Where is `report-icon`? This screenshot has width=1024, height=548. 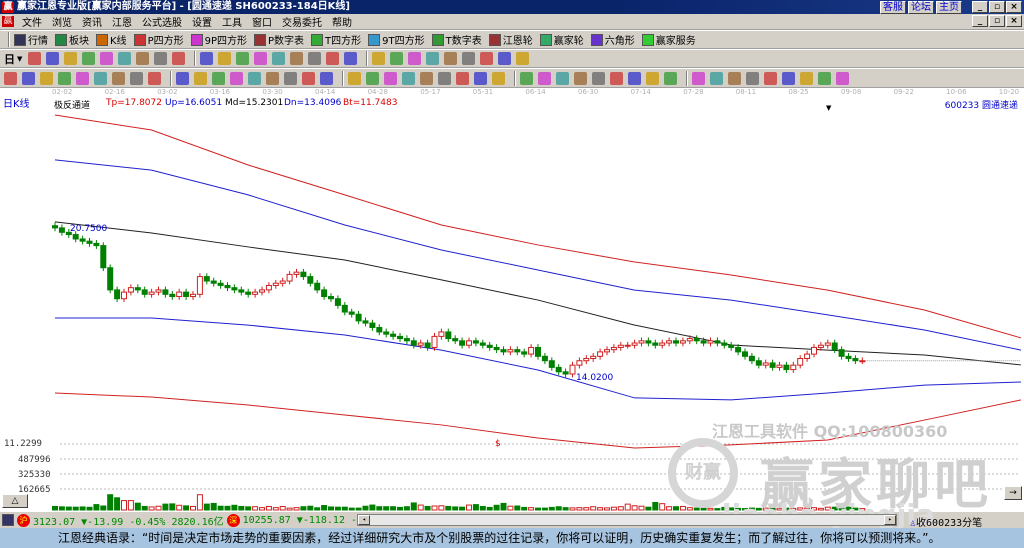
report-icon is located at coordinates (487, 58).